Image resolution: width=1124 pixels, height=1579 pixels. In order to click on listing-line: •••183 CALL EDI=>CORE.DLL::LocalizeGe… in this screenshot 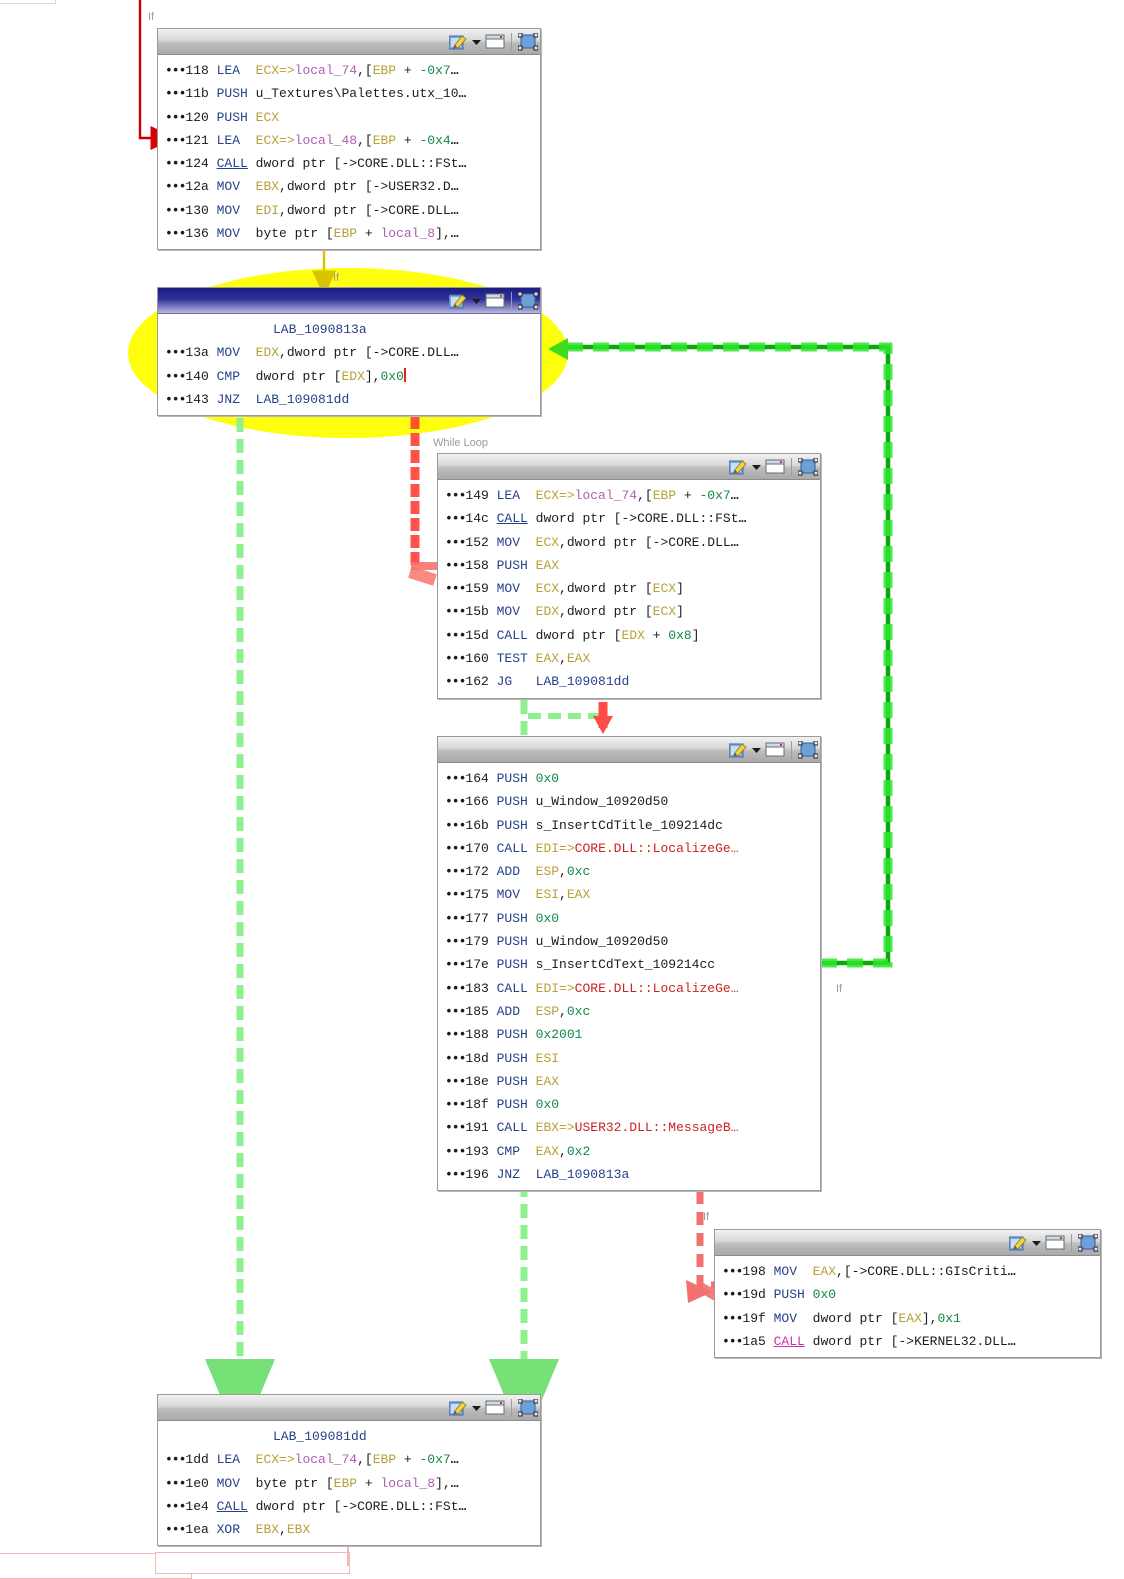, I will do `click(629, 988)`.